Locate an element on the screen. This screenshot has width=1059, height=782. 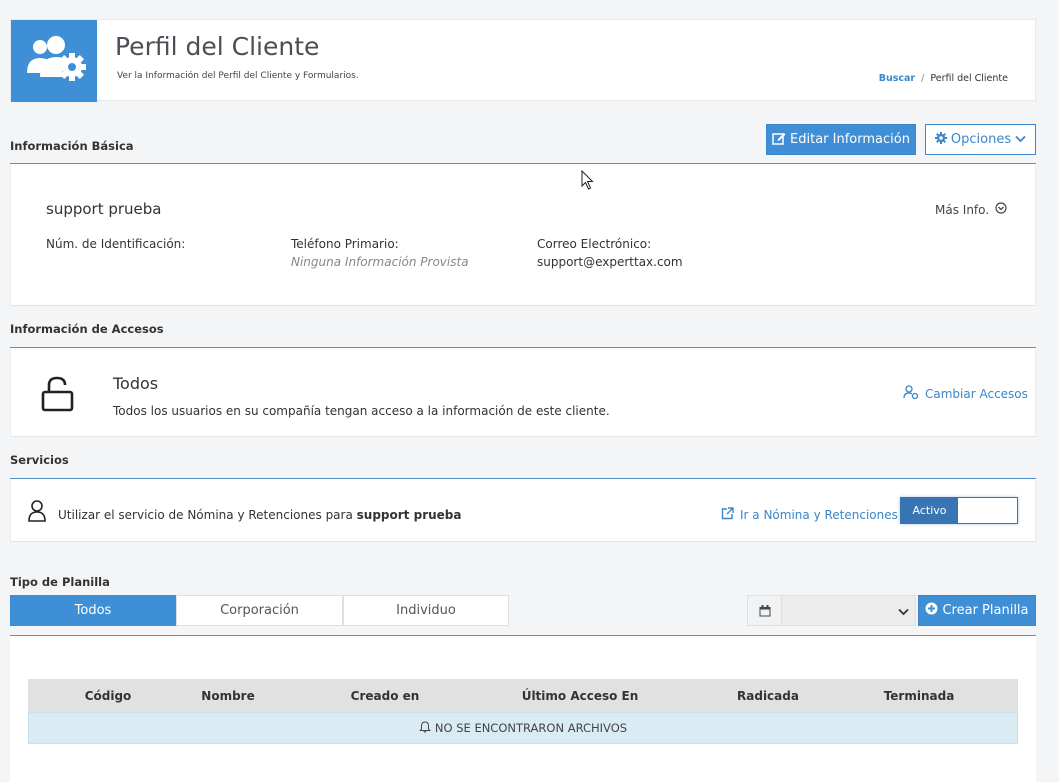
more-info-toggle: Más Info. is located at coordinates (971, 209).